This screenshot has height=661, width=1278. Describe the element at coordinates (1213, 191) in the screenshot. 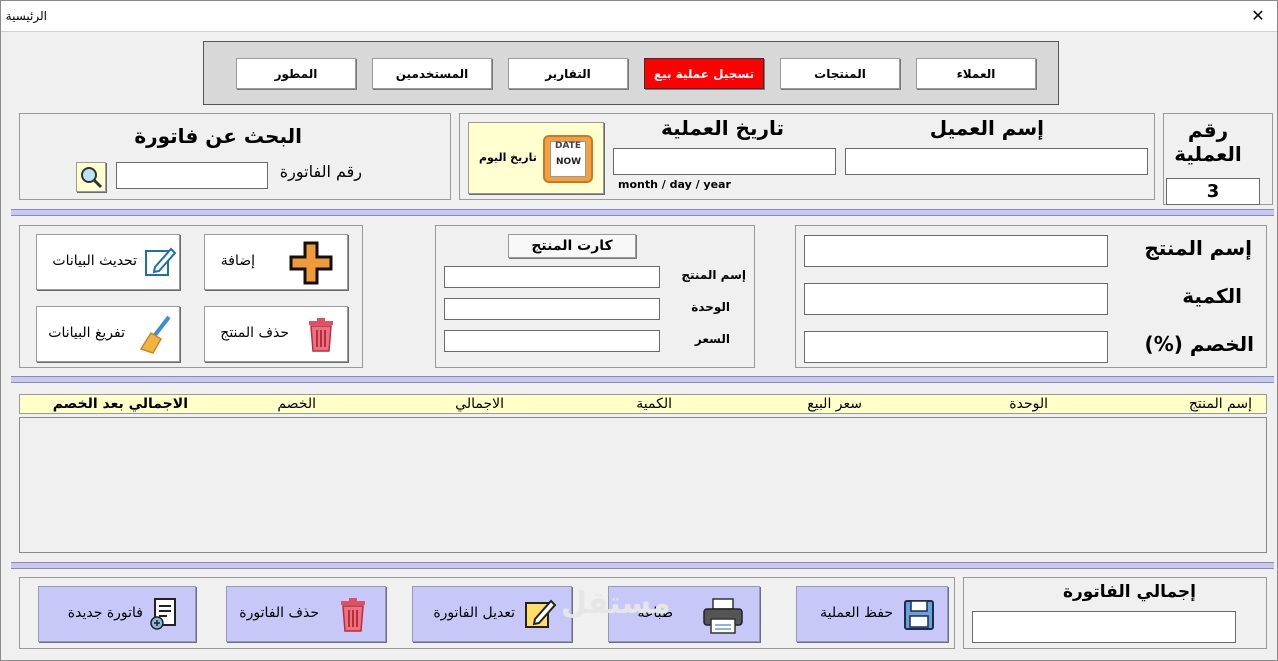

I see `operation-number-value: 3` at that location.